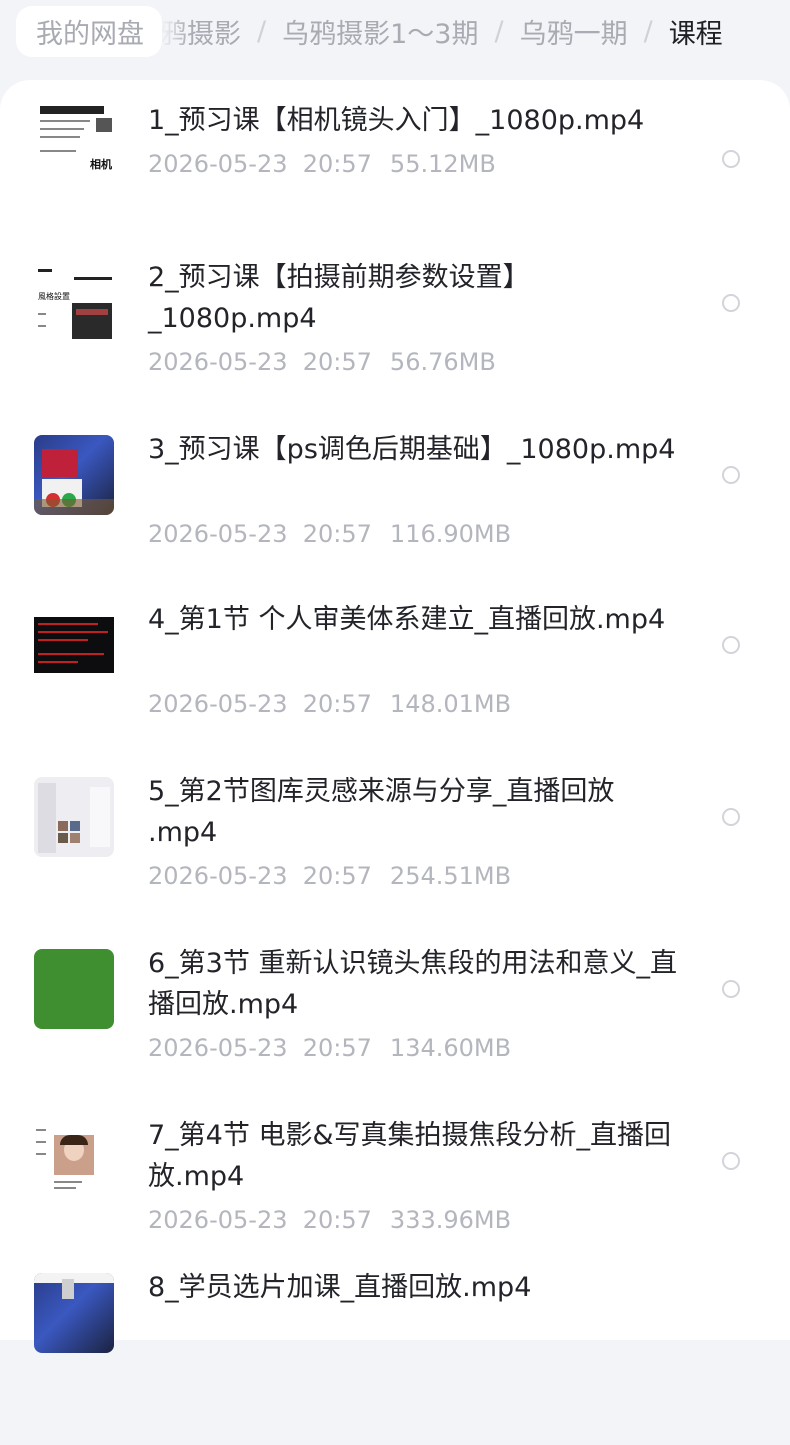  Describe the element at coordinates (396, 120) in the screenshot. I see `file-title: 1_预习课【相机镜头入门】_1080p.mp4` at that location.